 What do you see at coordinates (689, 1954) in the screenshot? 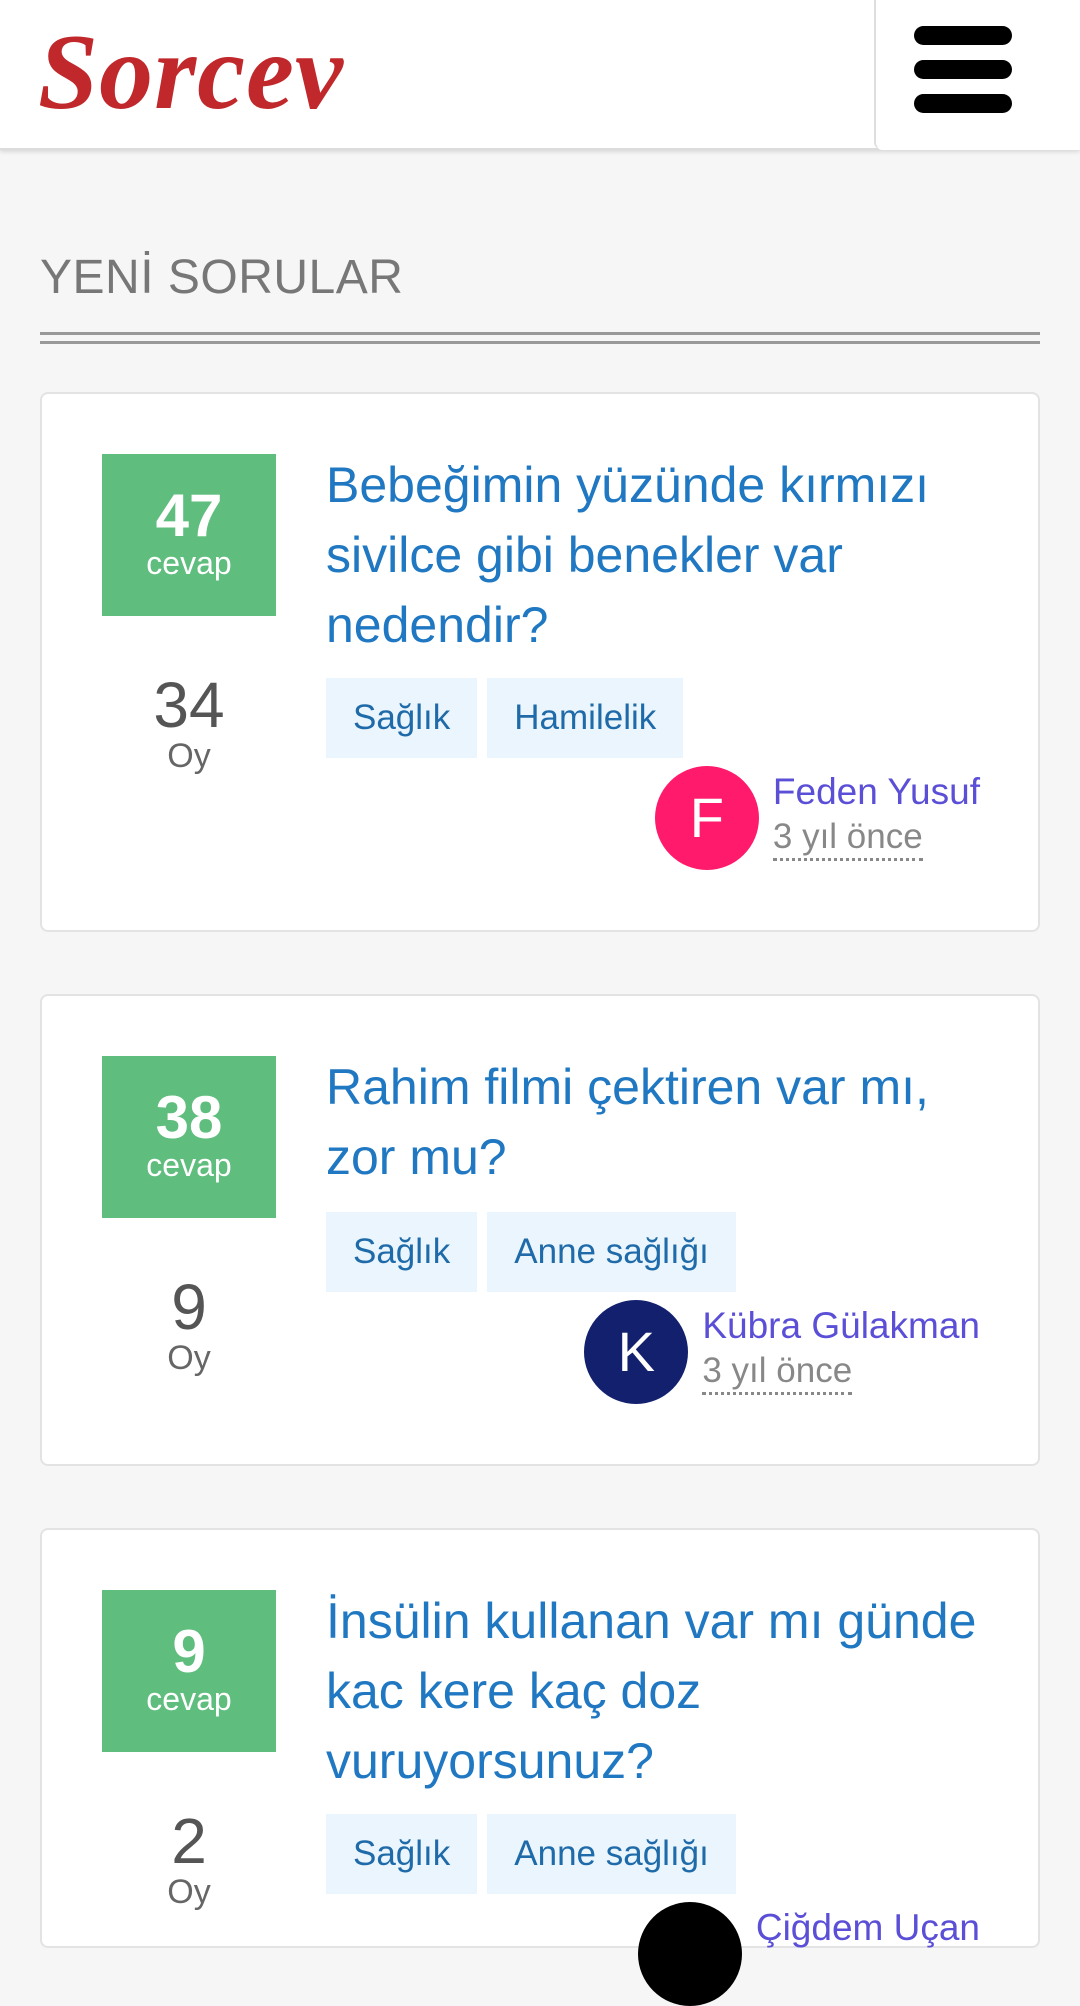
I see `author-avatar` at bounding box center [689, 1954].